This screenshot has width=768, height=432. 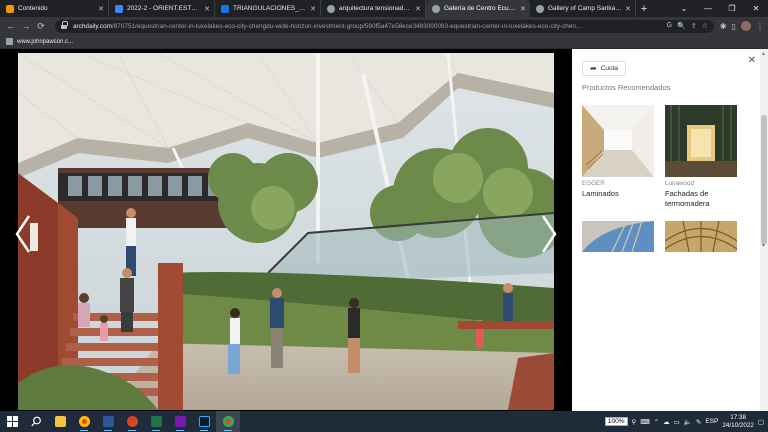 What do you see at coordinates (26, 26) in the screenshot?
I see `forward-button: →` at bounding box center [26, 26].